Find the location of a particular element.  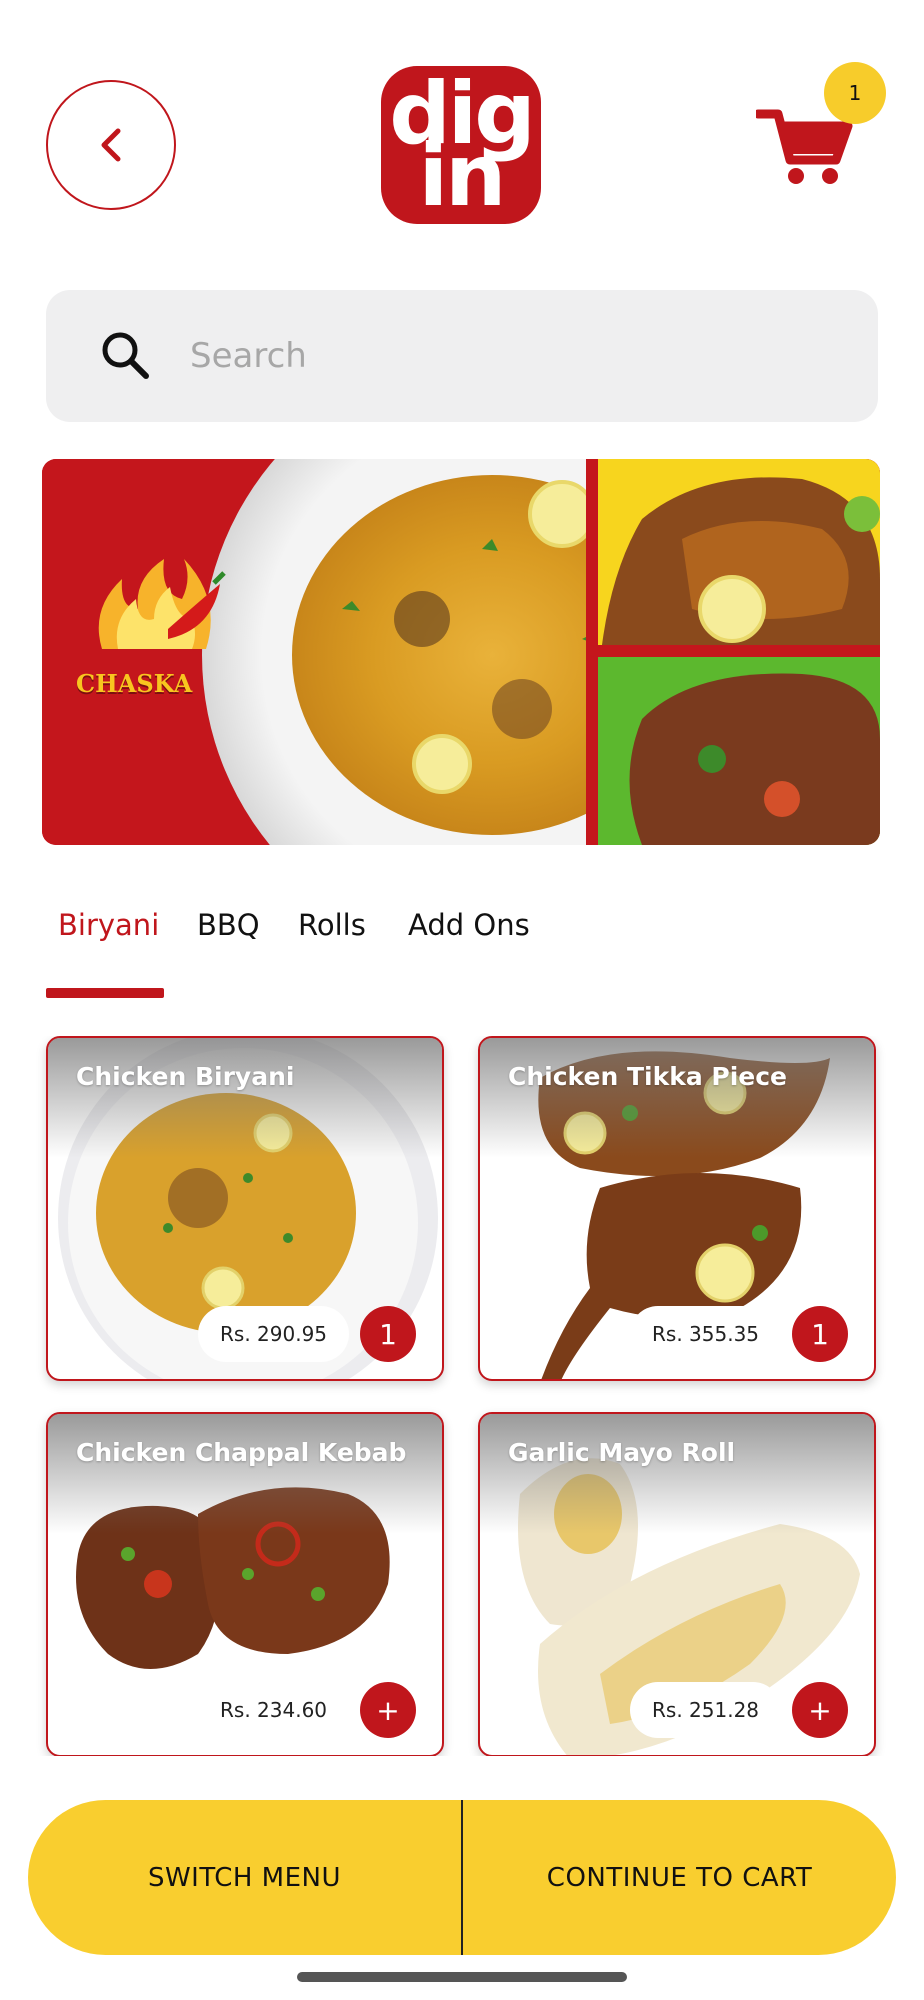

product-card-chicken-tikka-piece: Chicken Tikka Piece Rs. 355.35 1 is located at coordinates (677, 1208).